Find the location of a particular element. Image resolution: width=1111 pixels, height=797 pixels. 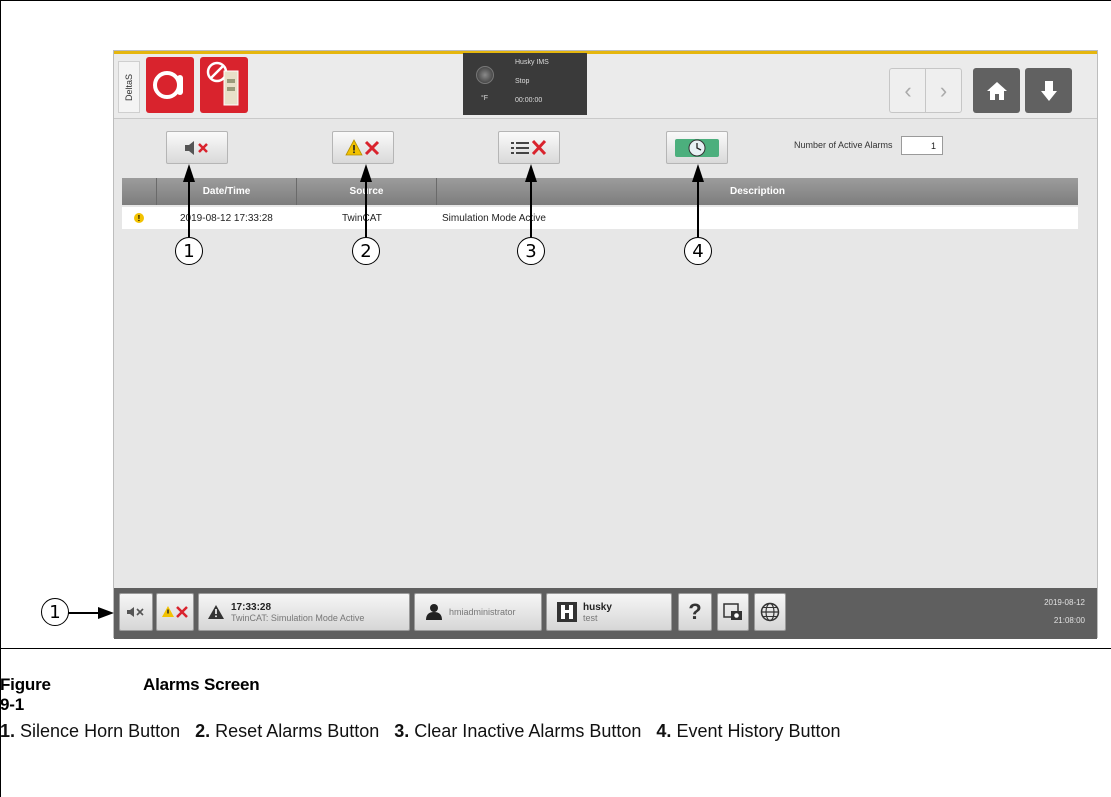

callout-1-bottom: 1 is located at coordinates (55, 612).